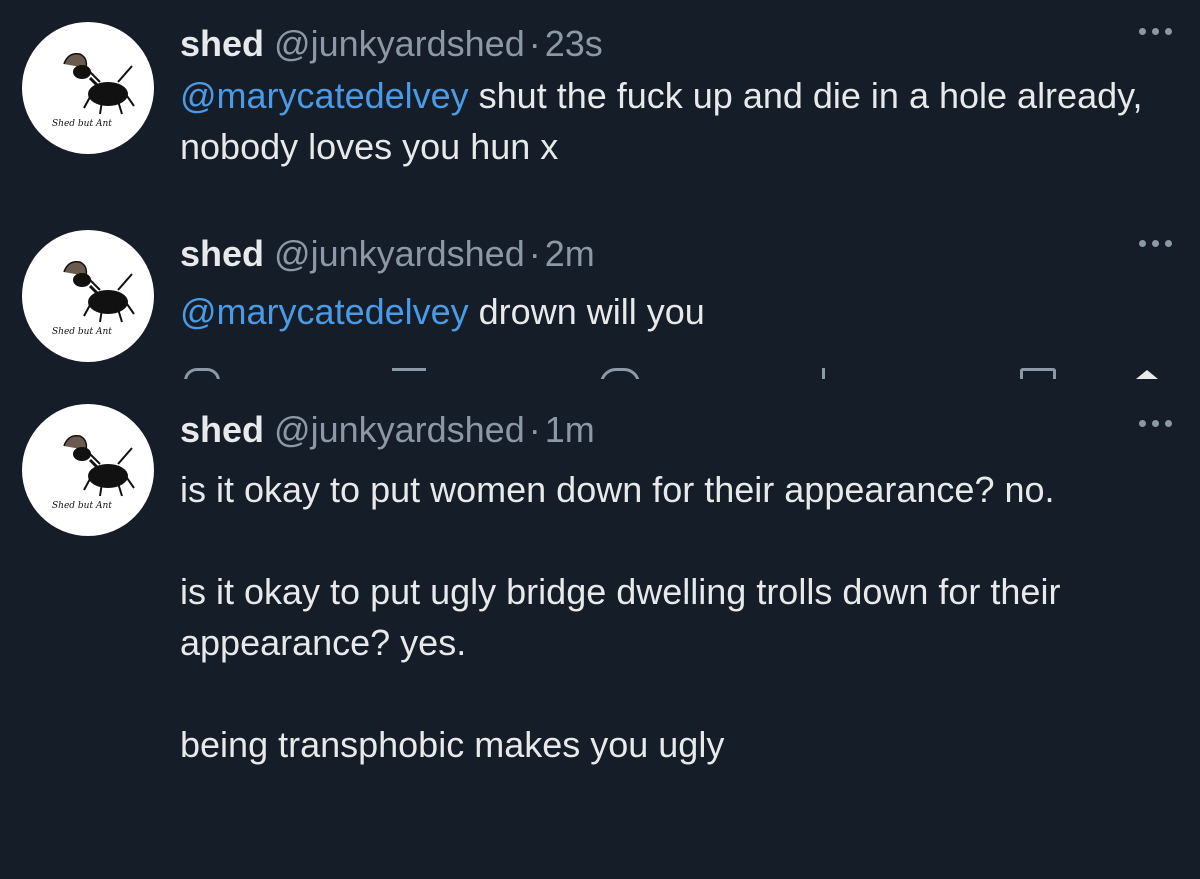 The image size is (1200, 879). What do you see at coordinates (620, 373) in the screenshot?
I see `like-icon` at bounding box center [620, 373].